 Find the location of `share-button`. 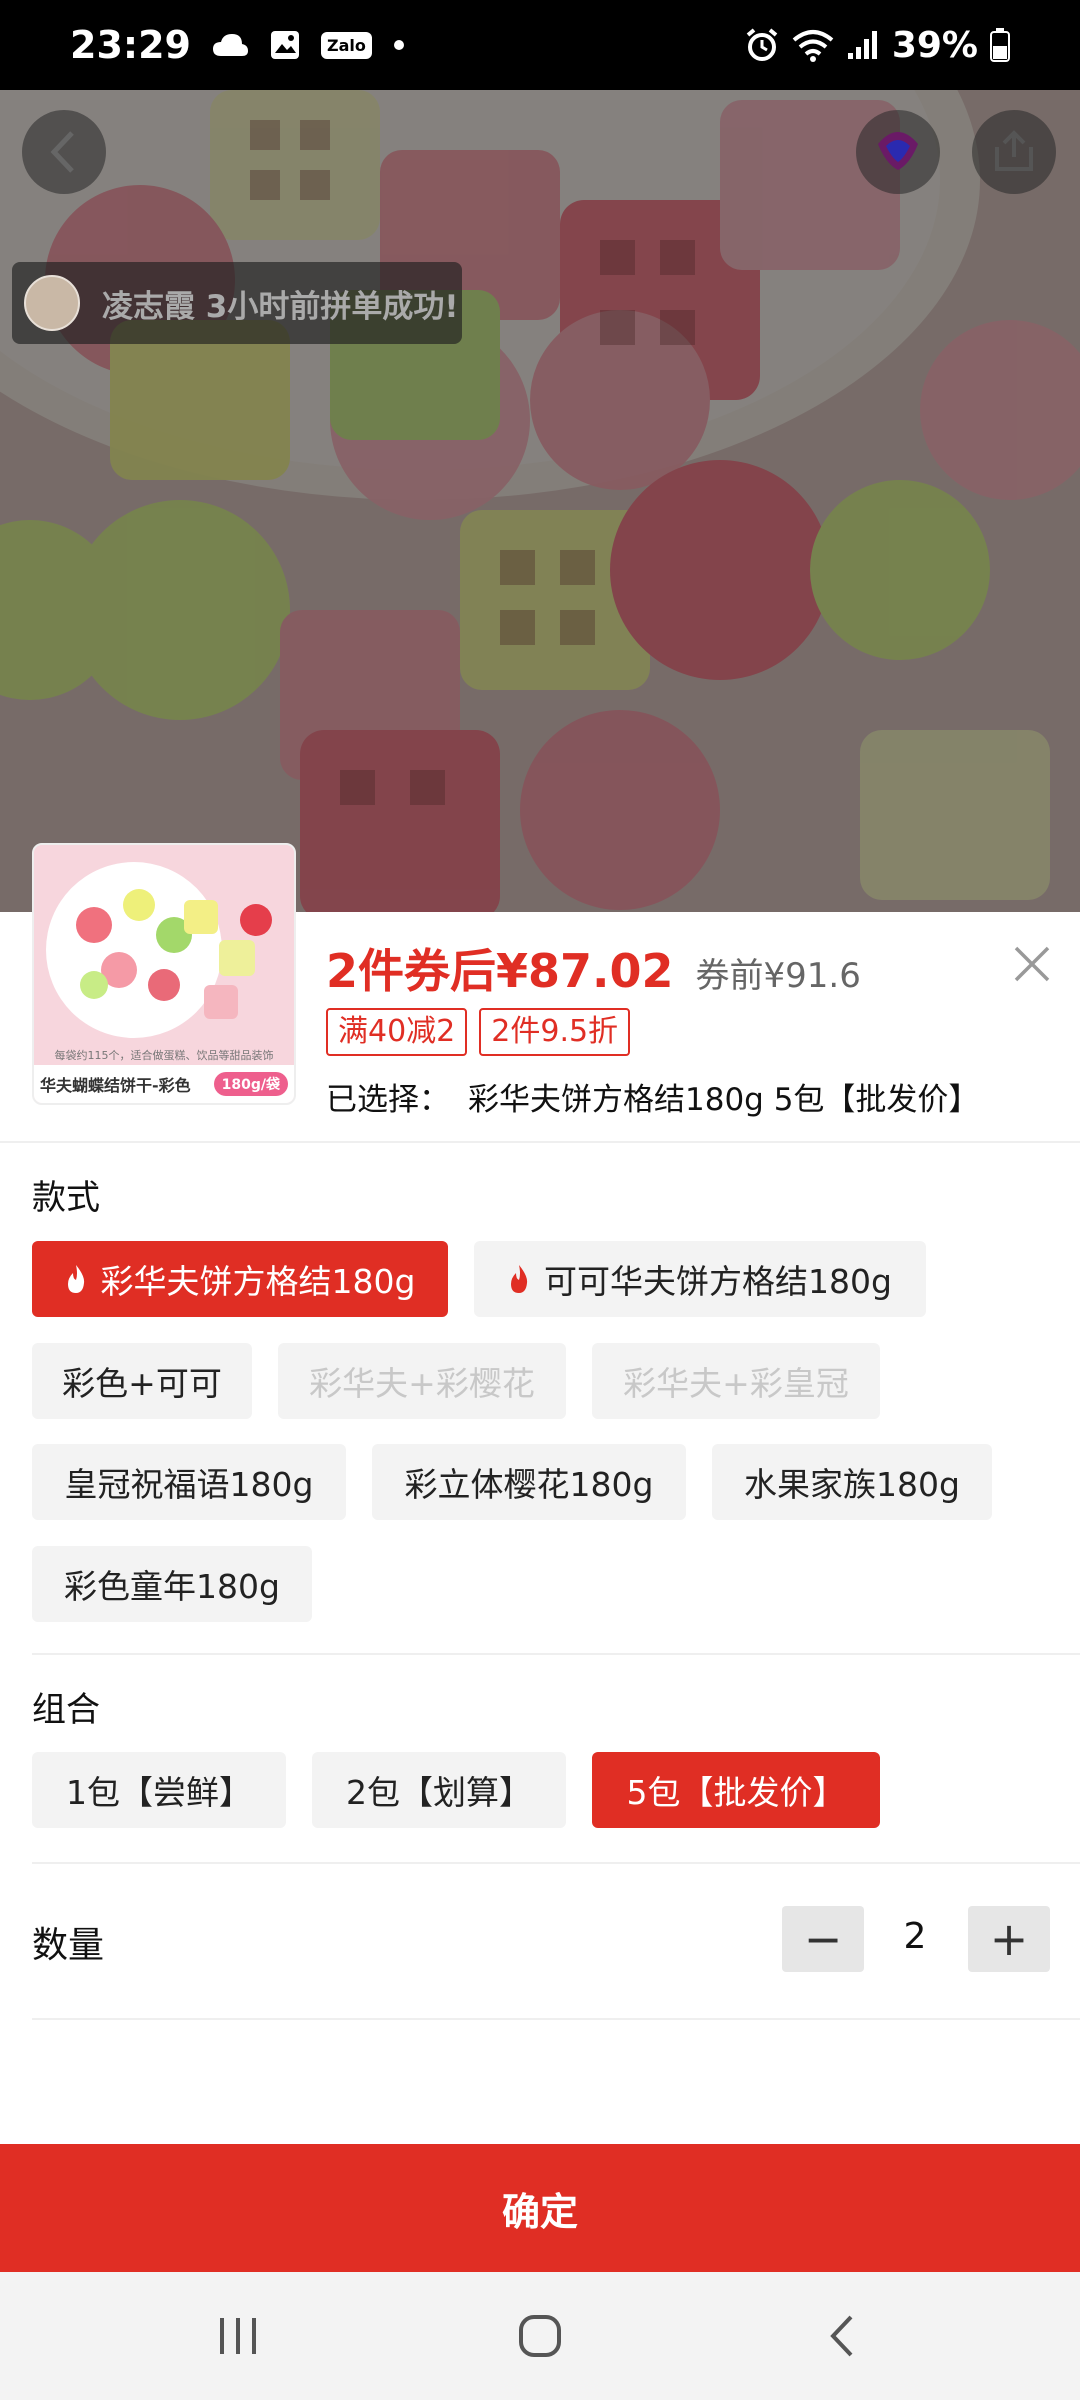

share-button is located at coordinates (1014, 152).